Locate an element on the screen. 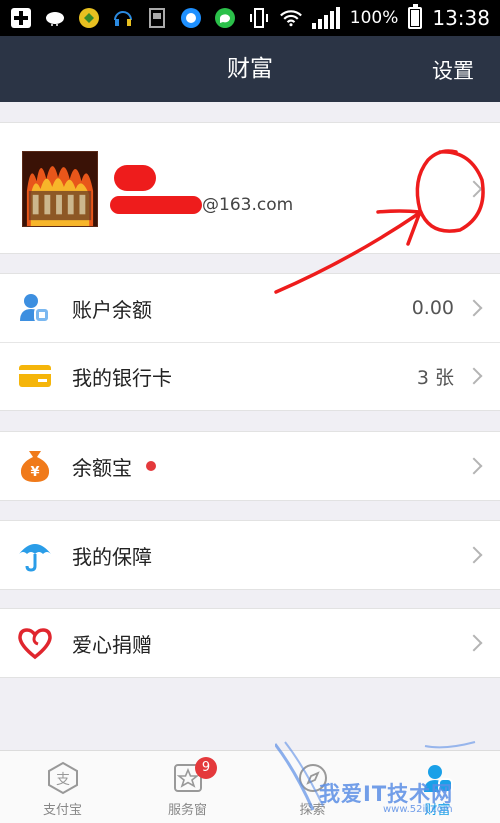  alipay-icon: 支 is located at coordinates (63, 778).